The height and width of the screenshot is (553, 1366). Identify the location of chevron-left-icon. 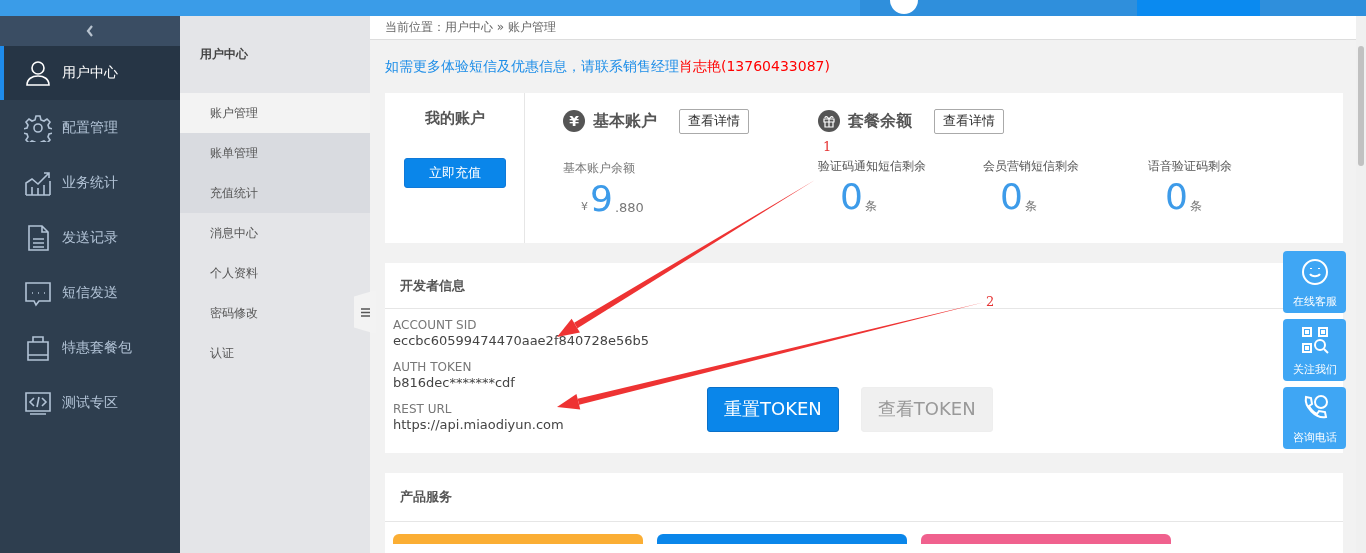
(90, 31).